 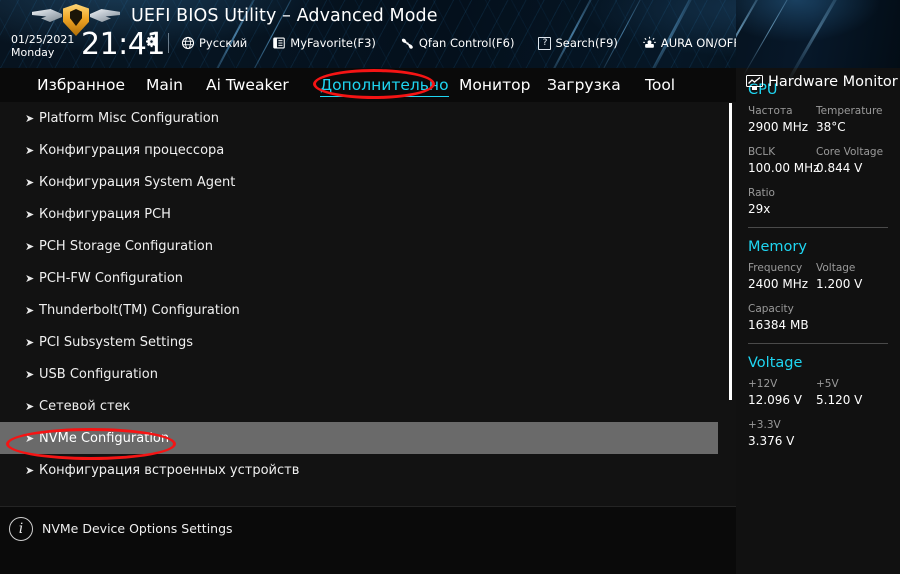 I want to click on tab-0: Избранное, so click(x=81, y=85).